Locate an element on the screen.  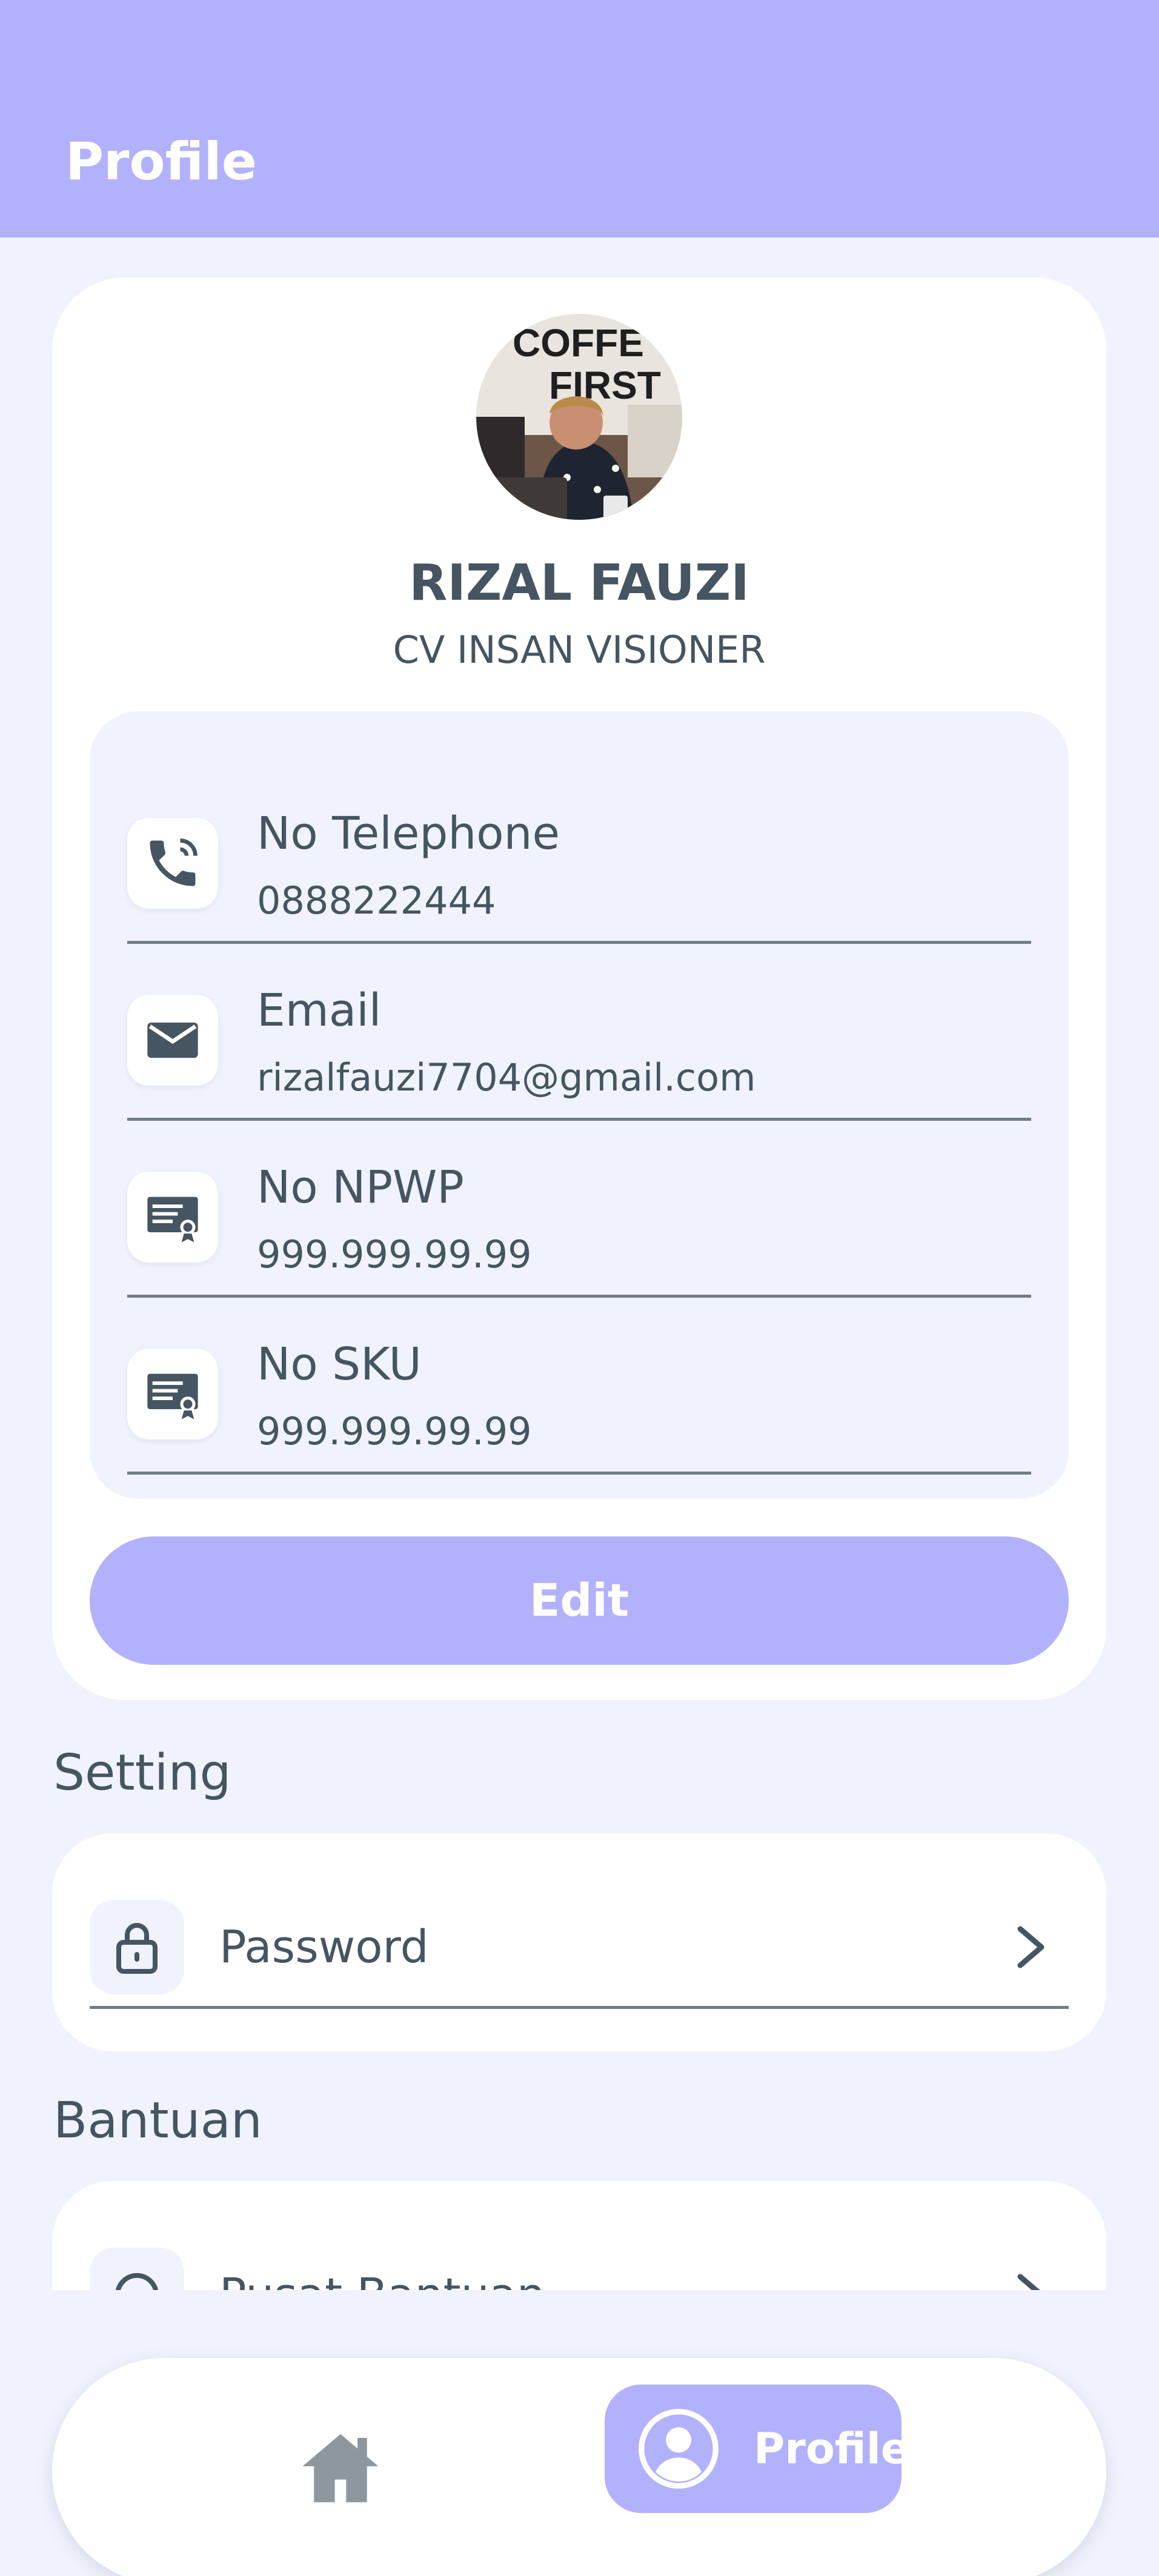
info-label: No SKU is located at coordinates (340, 1364).